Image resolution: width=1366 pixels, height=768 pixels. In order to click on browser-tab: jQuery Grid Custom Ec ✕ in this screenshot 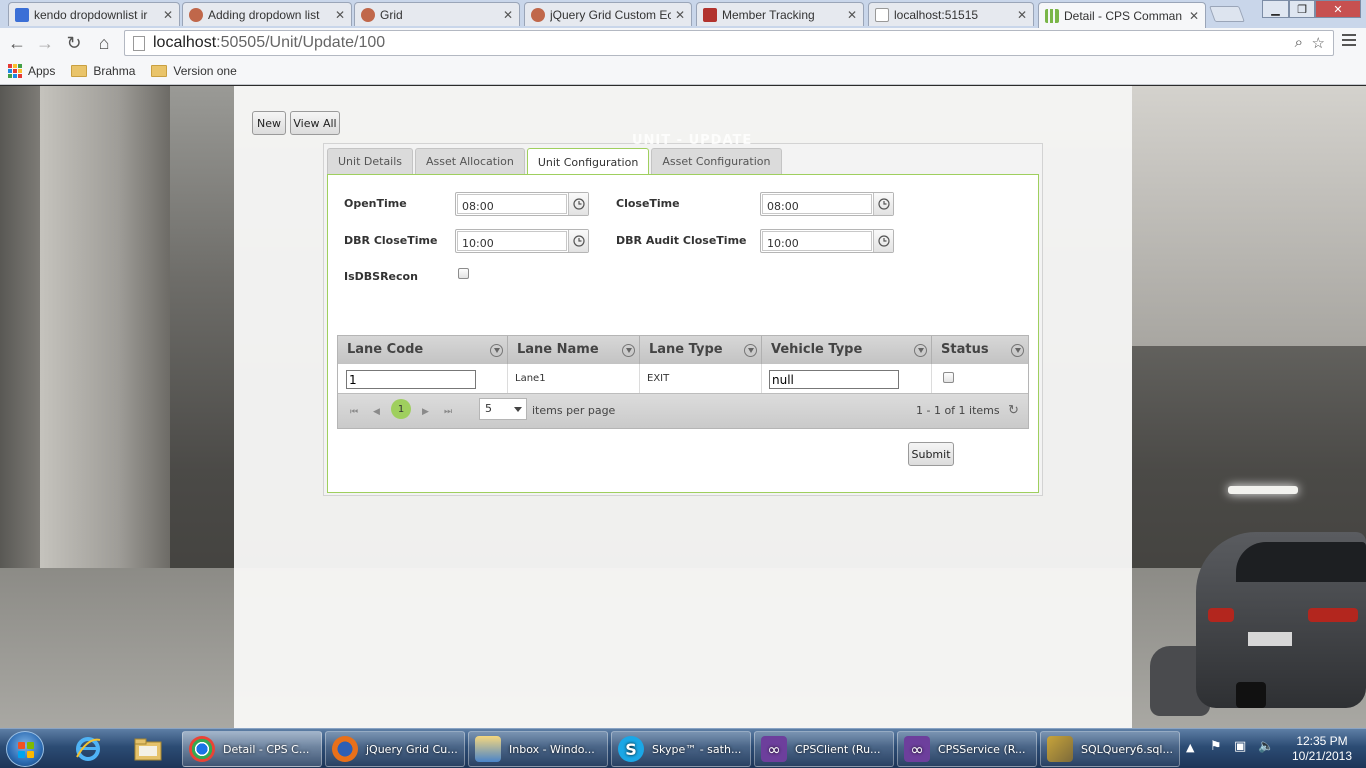, I will do `click(608, 14)`.